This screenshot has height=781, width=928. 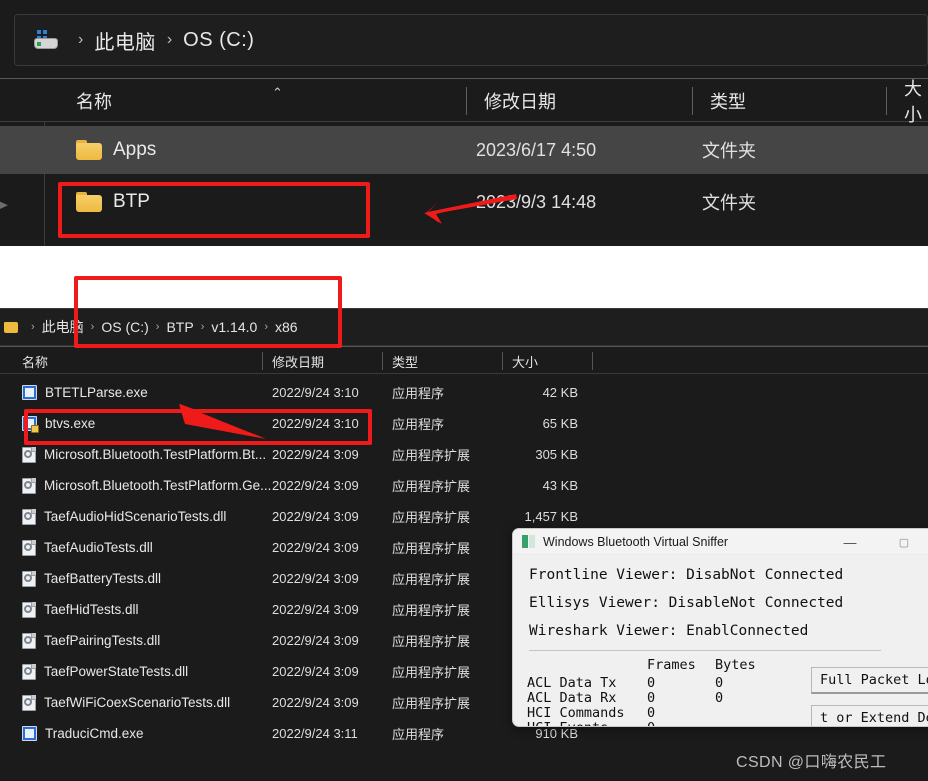 I want to click on file-name: TaefPowerStateTests.dll, so click(x=116, y=671).